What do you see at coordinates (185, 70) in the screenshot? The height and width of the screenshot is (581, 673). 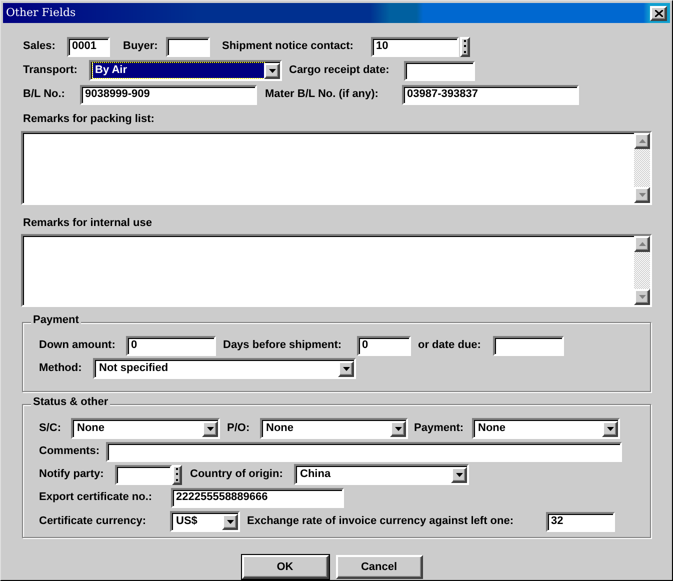 I see `dropdown: By Air` at bounding box center [185, 70].